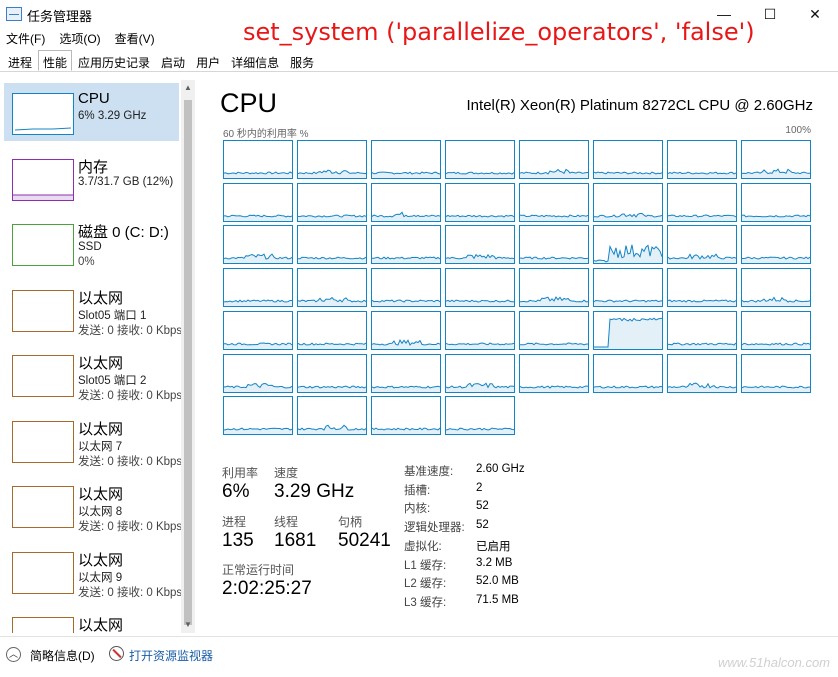  Describe the element at coordinates (91, 620) in the screenshot. I see `sidebar-item: 以太网以太网 10` at that location.